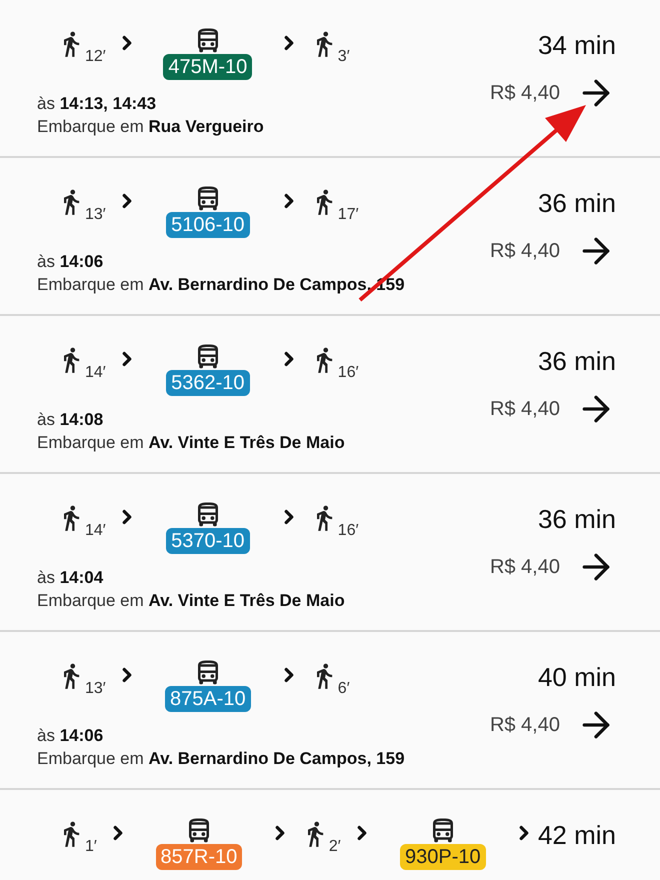 This screenshot has height=880, width=660. Describe the element at coordinates (95, 57) in the screenshot. I see `walk-minutes: 12′` at that location.